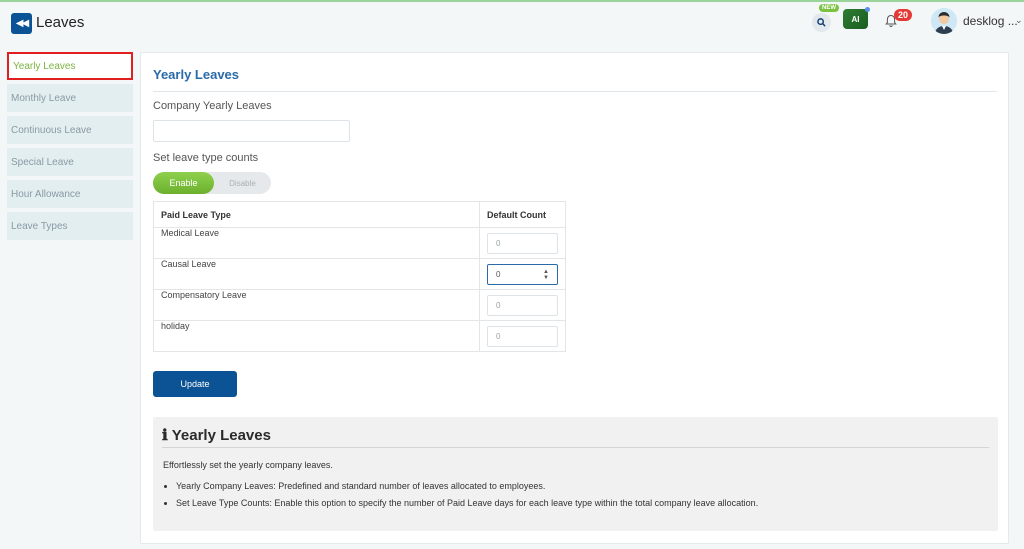  I want to click on set-leave-type-counts-label: Set leave type counts, so click(206, 158).